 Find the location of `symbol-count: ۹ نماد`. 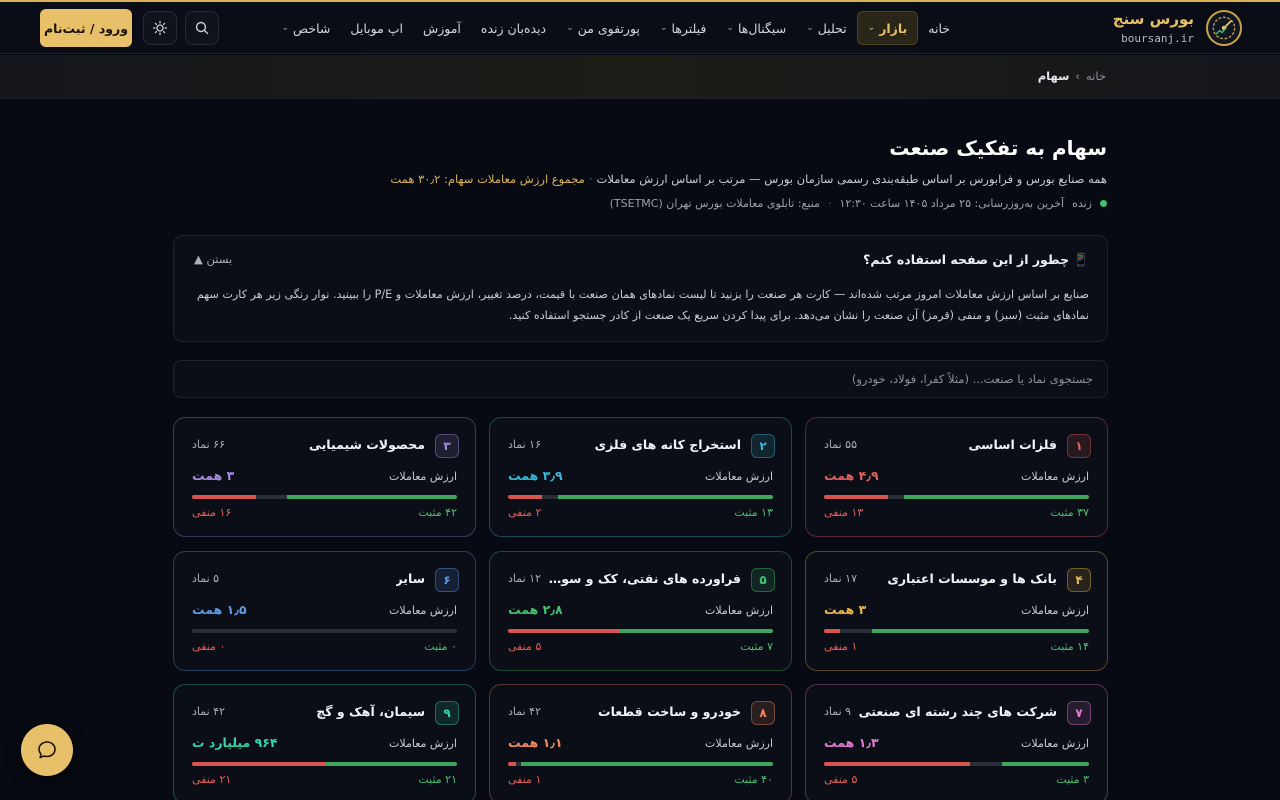

symbol-count: ۹ نماد is located at coordinates (838, 711).